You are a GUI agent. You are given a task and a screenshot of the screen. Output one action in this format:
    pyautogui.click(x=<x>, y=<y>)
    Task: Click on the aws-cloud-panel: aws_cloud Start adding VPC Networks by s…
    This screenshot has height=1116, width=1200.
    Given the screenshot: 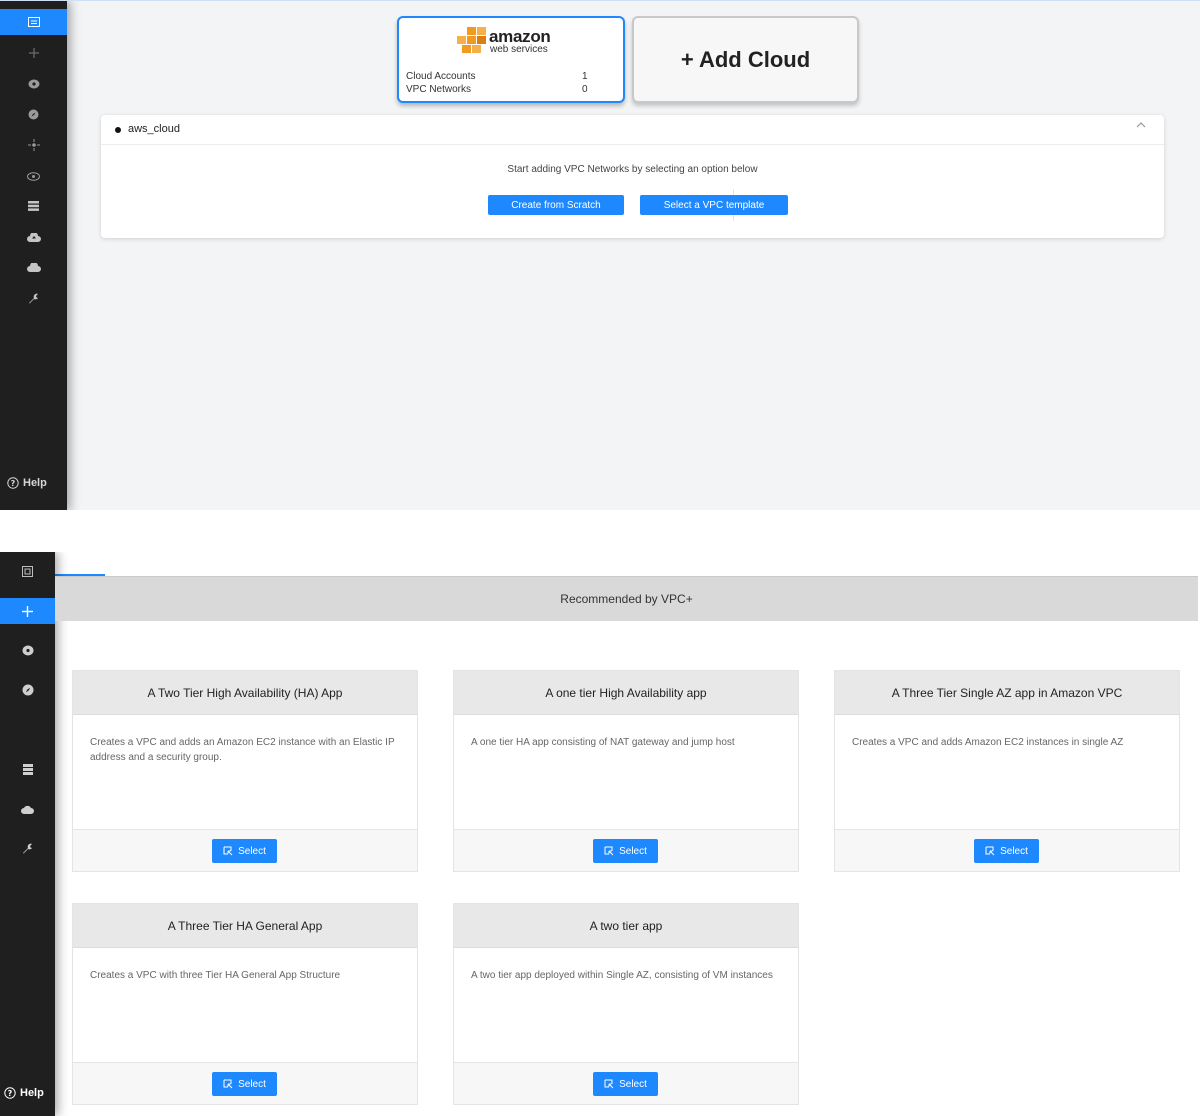 What is the action you would take?
    pyautogui.click(x=632, y=176)
    